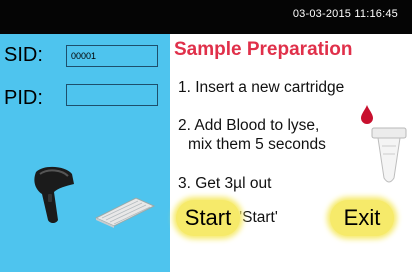 The width and height of the screenshot is (412, 272). Describe the element at coordinates (23, 55) in the screenshot. I see `sid-label: SID:` at that location.